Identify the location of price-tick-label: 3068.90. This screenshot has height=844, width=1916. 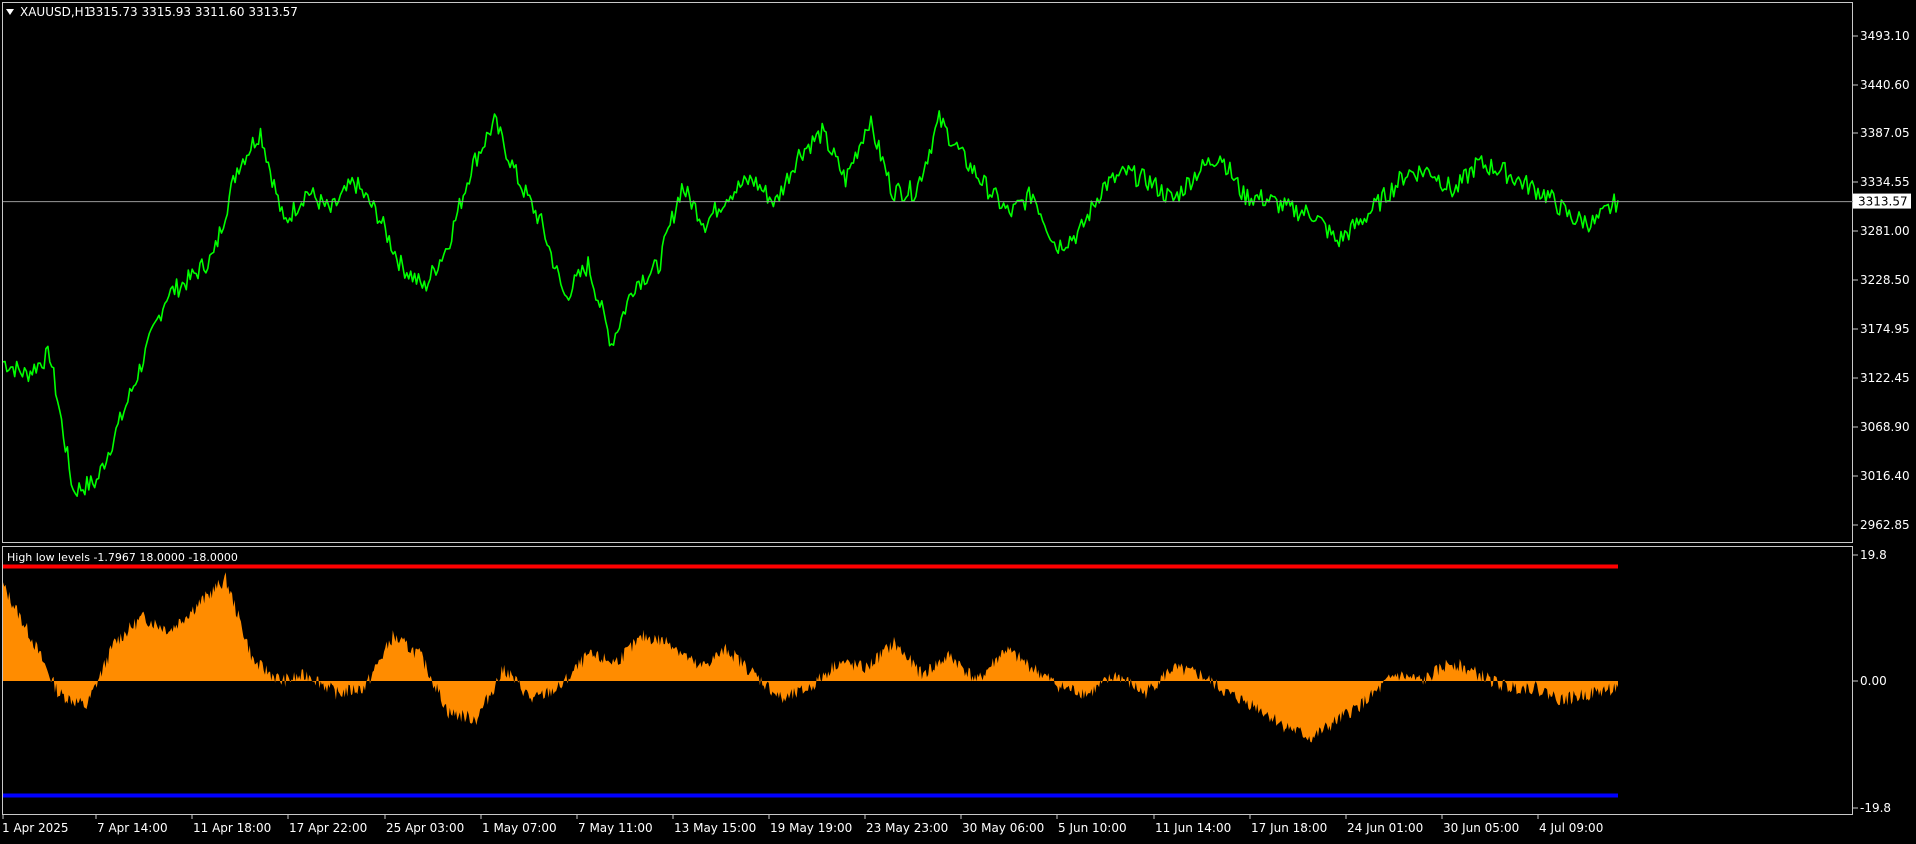
(1885, 427).